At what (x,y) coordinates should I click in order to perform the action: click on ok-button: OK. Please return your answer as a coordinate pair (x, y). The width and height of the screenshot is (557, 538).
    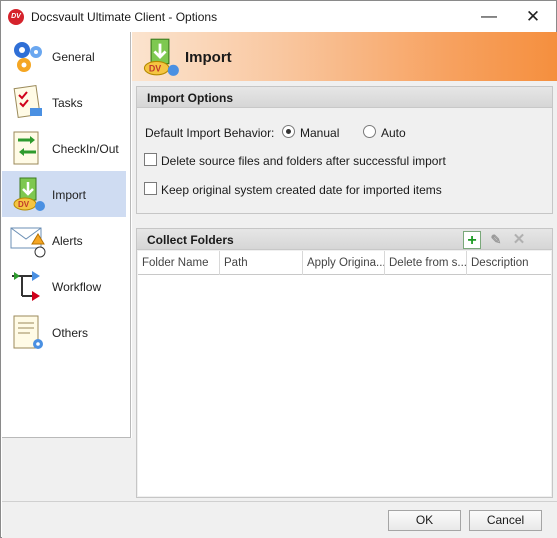
    Looking at the image, I should click on (424, 520).